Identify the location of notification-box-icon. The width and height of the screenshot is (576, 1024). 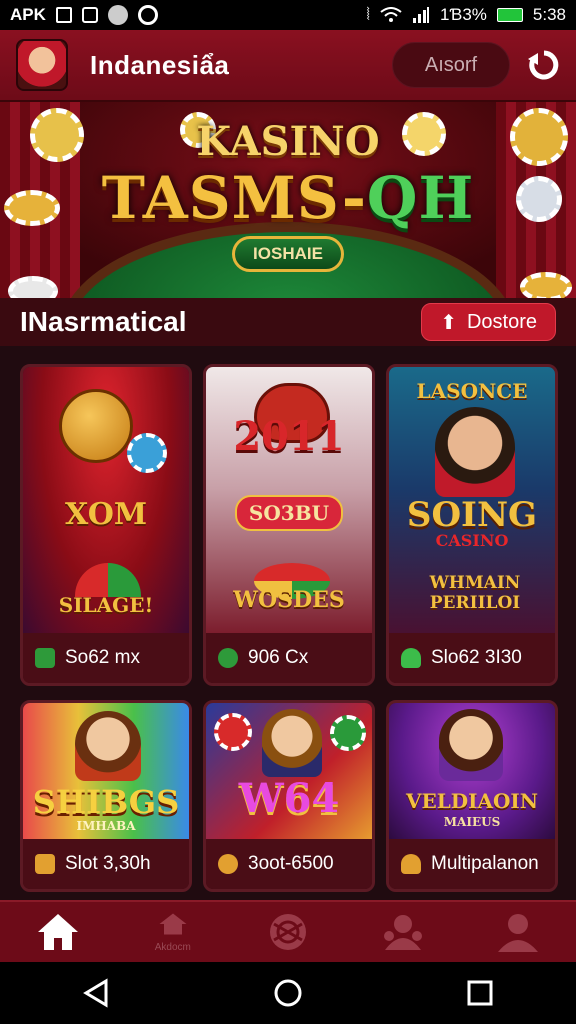
(63, 15).